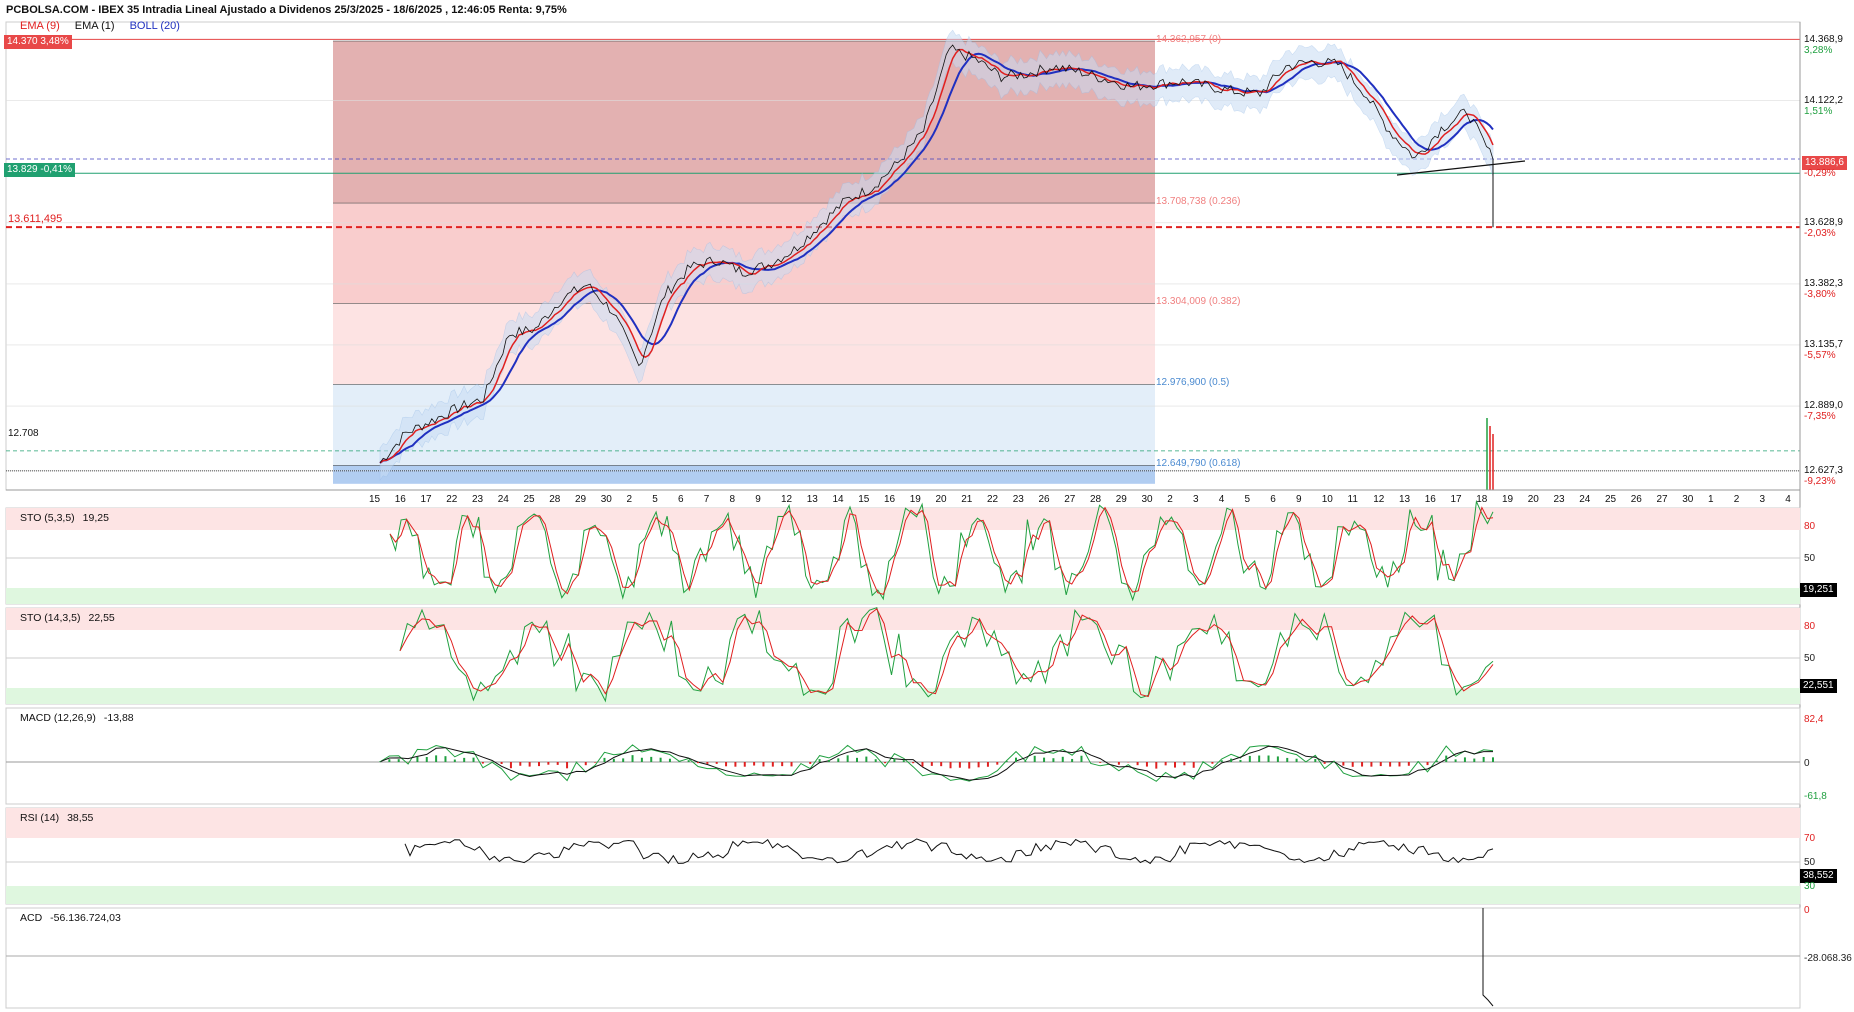 This screenshot has height=1012, width=1854. What do you see at coordinates (993, 499) in the screenshot?
I see `date-tick: 22` at bounding box center [993, 499].